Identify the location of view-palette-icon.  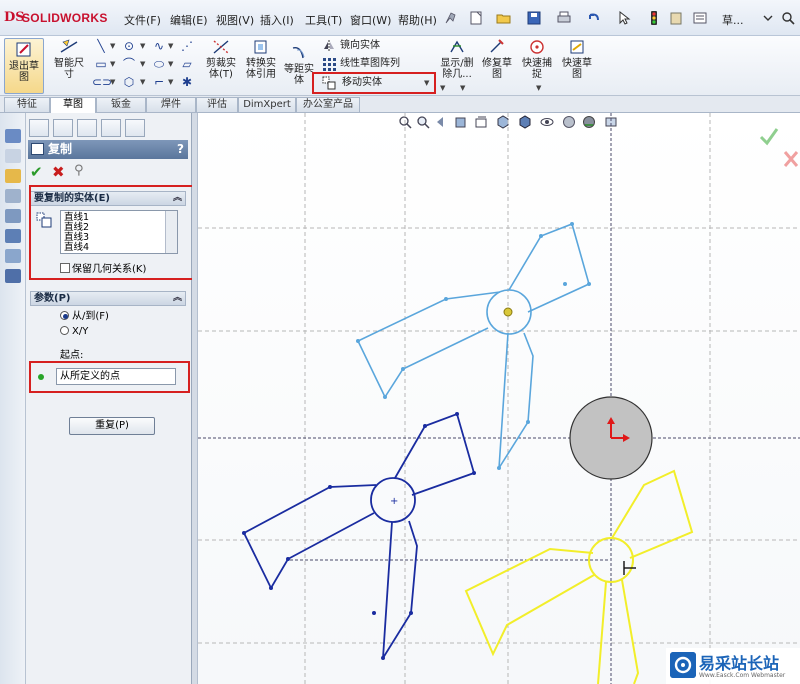
(13, 236).